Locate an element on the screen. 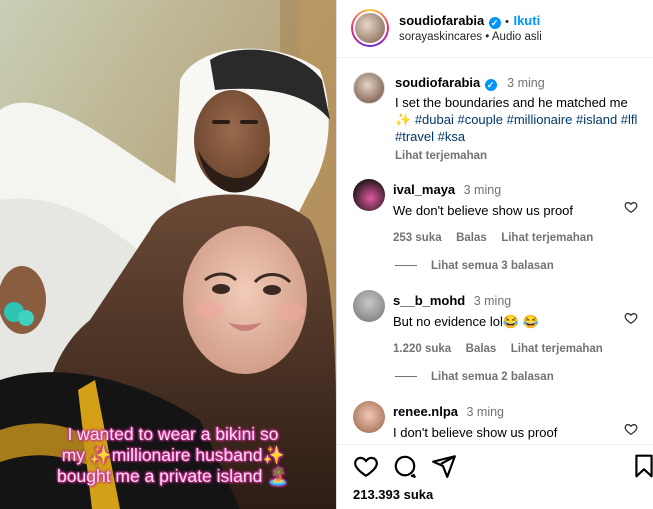 This screenshot has width=653, height=509. bookmark-icon is located at coordinates (642, 466).